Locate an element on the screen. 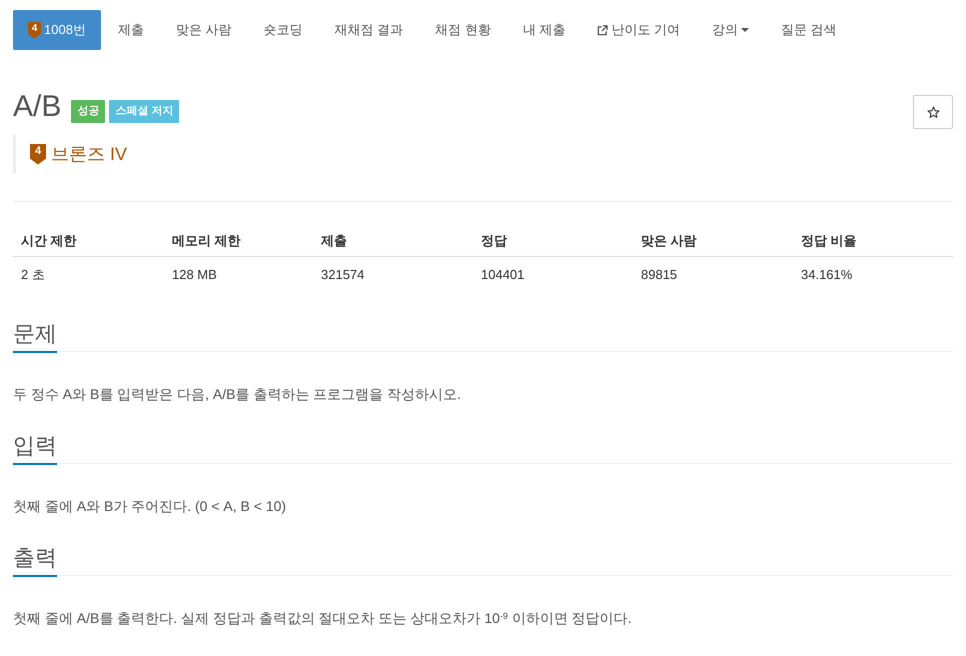  tier-name: 브론즈 IV is located at coordinates (89, 154).